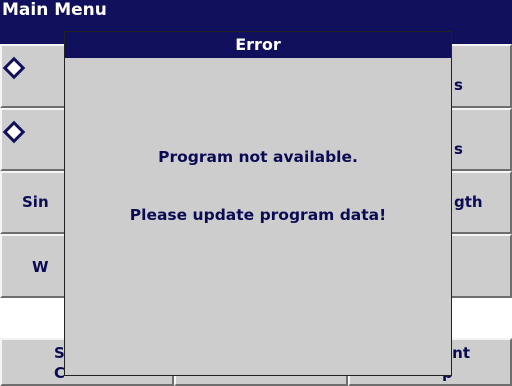 This screenshot has height=386, width=512. I want to click on menu-button-left-4-label: W, so click(40, 267).